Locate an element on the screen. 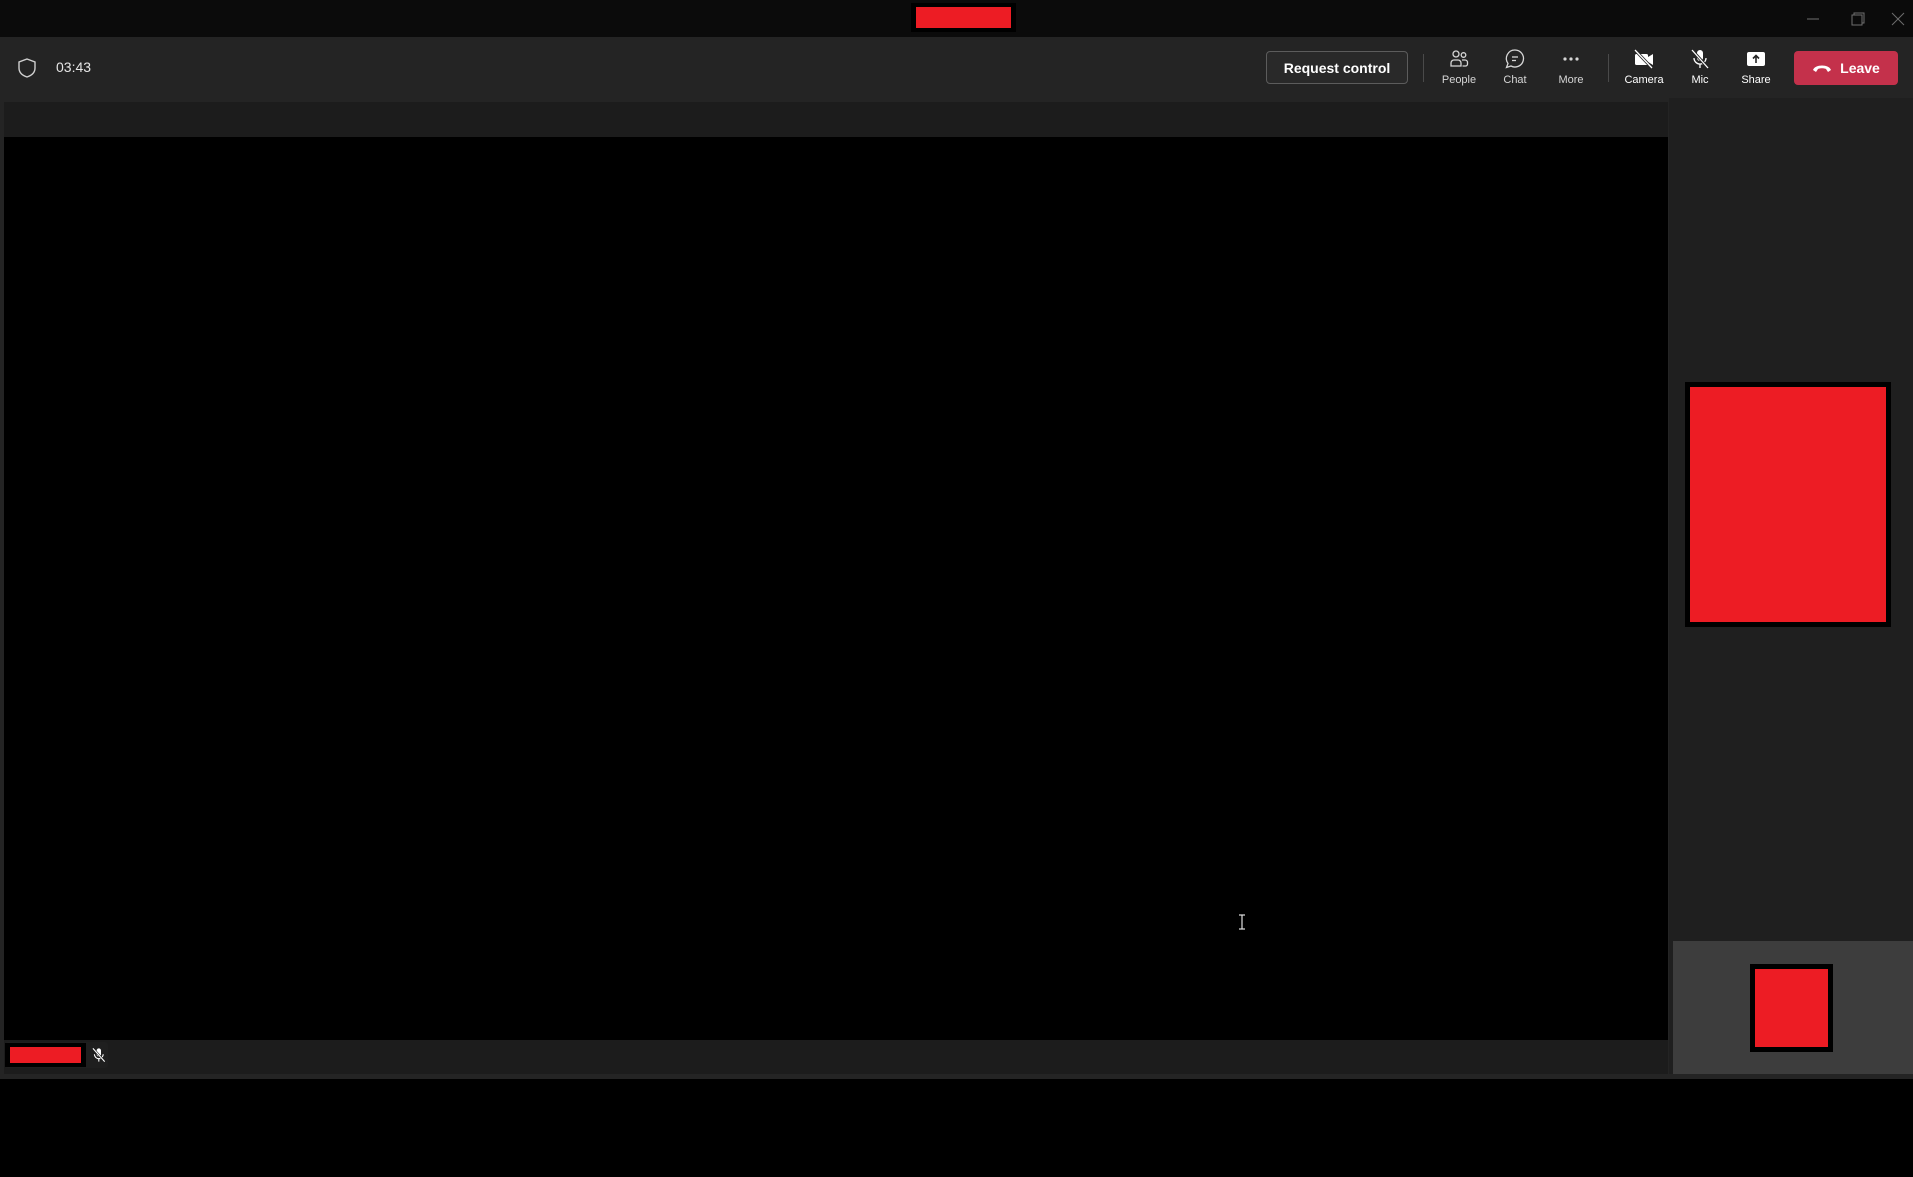 Image resolution: width=1913 pixels, height=1177 pixels. leave-button: Leave is located at coordinates (1846, 68).